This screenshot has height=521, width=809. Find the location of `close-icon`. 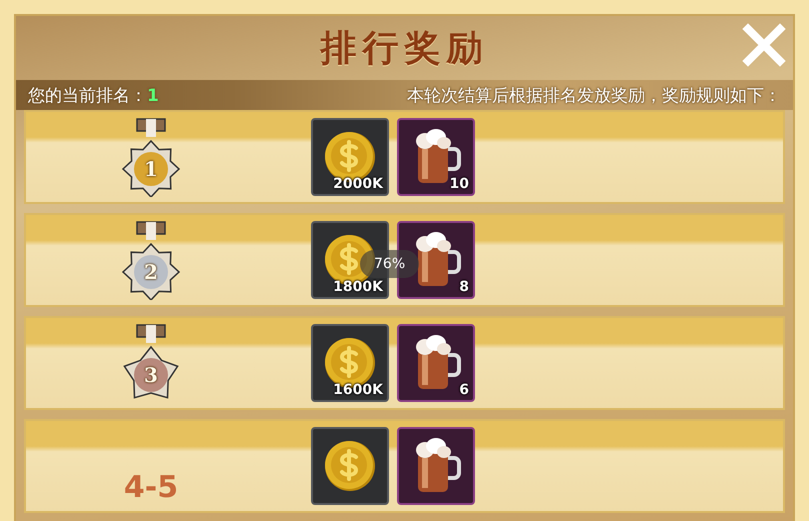

close-icon is located at coordinates (764, 45).